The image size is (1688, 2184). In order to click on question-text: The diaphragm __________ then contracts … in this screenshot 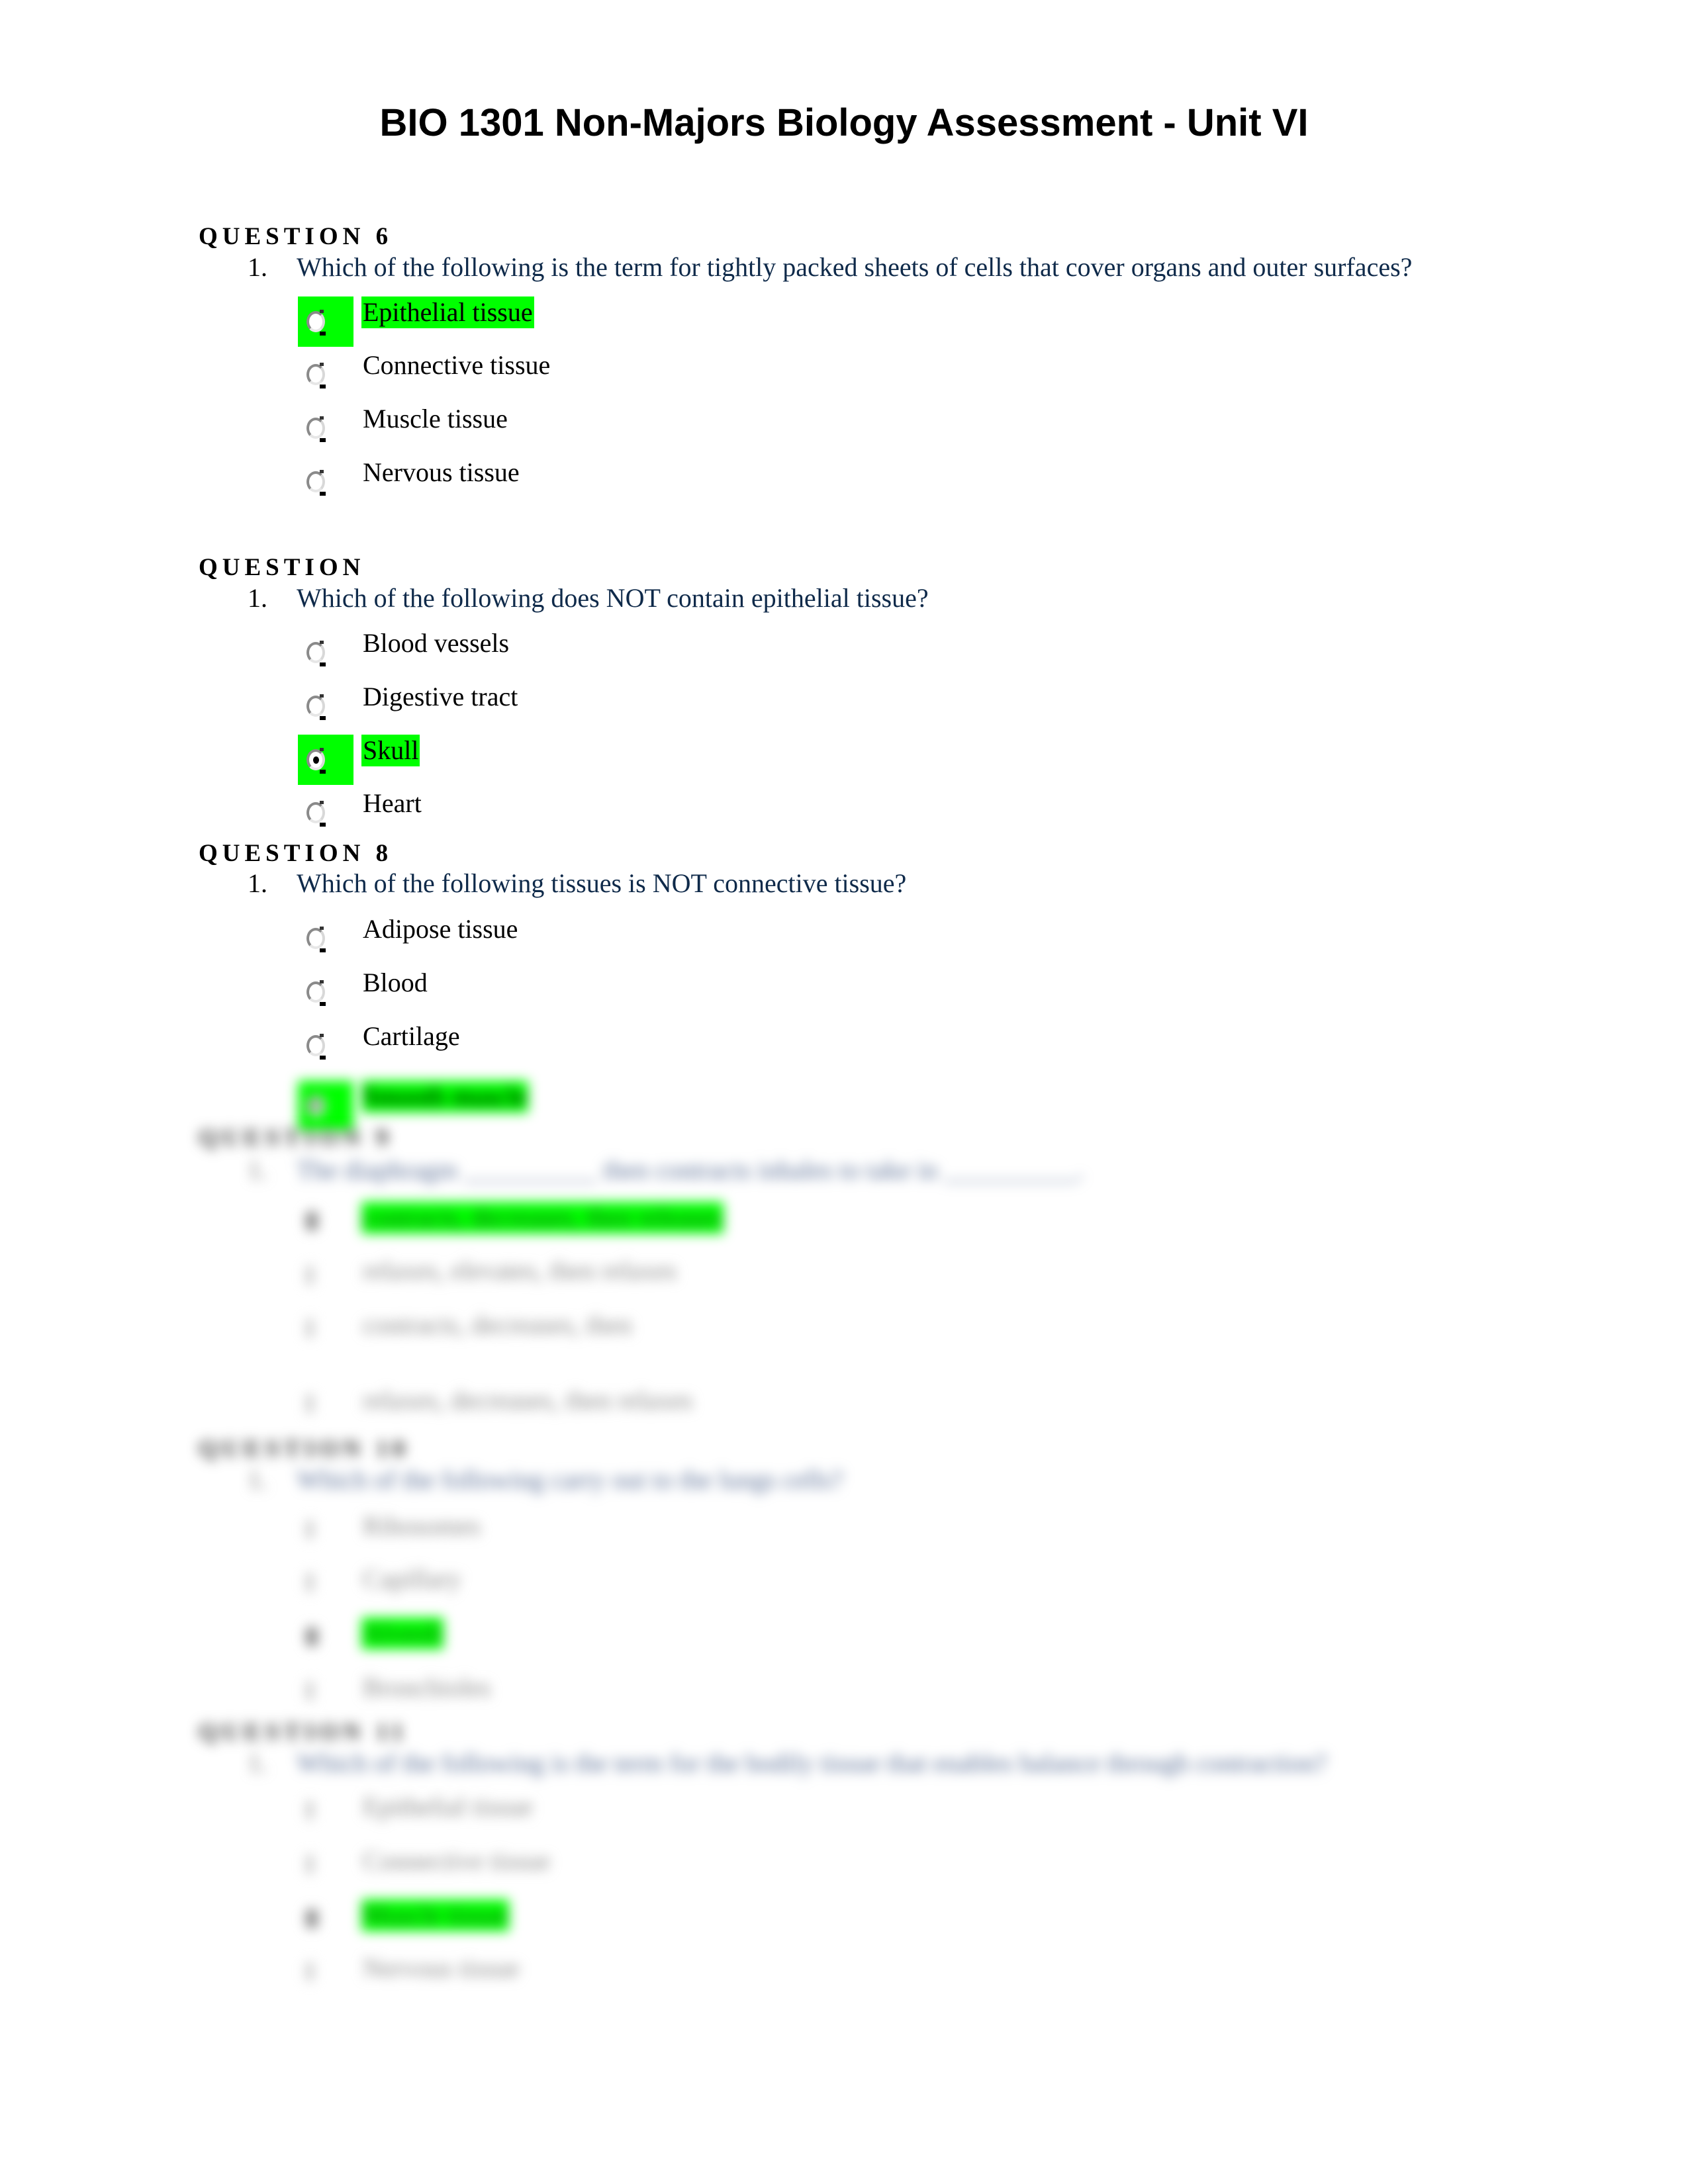, I will do `click(690, 1170)`.